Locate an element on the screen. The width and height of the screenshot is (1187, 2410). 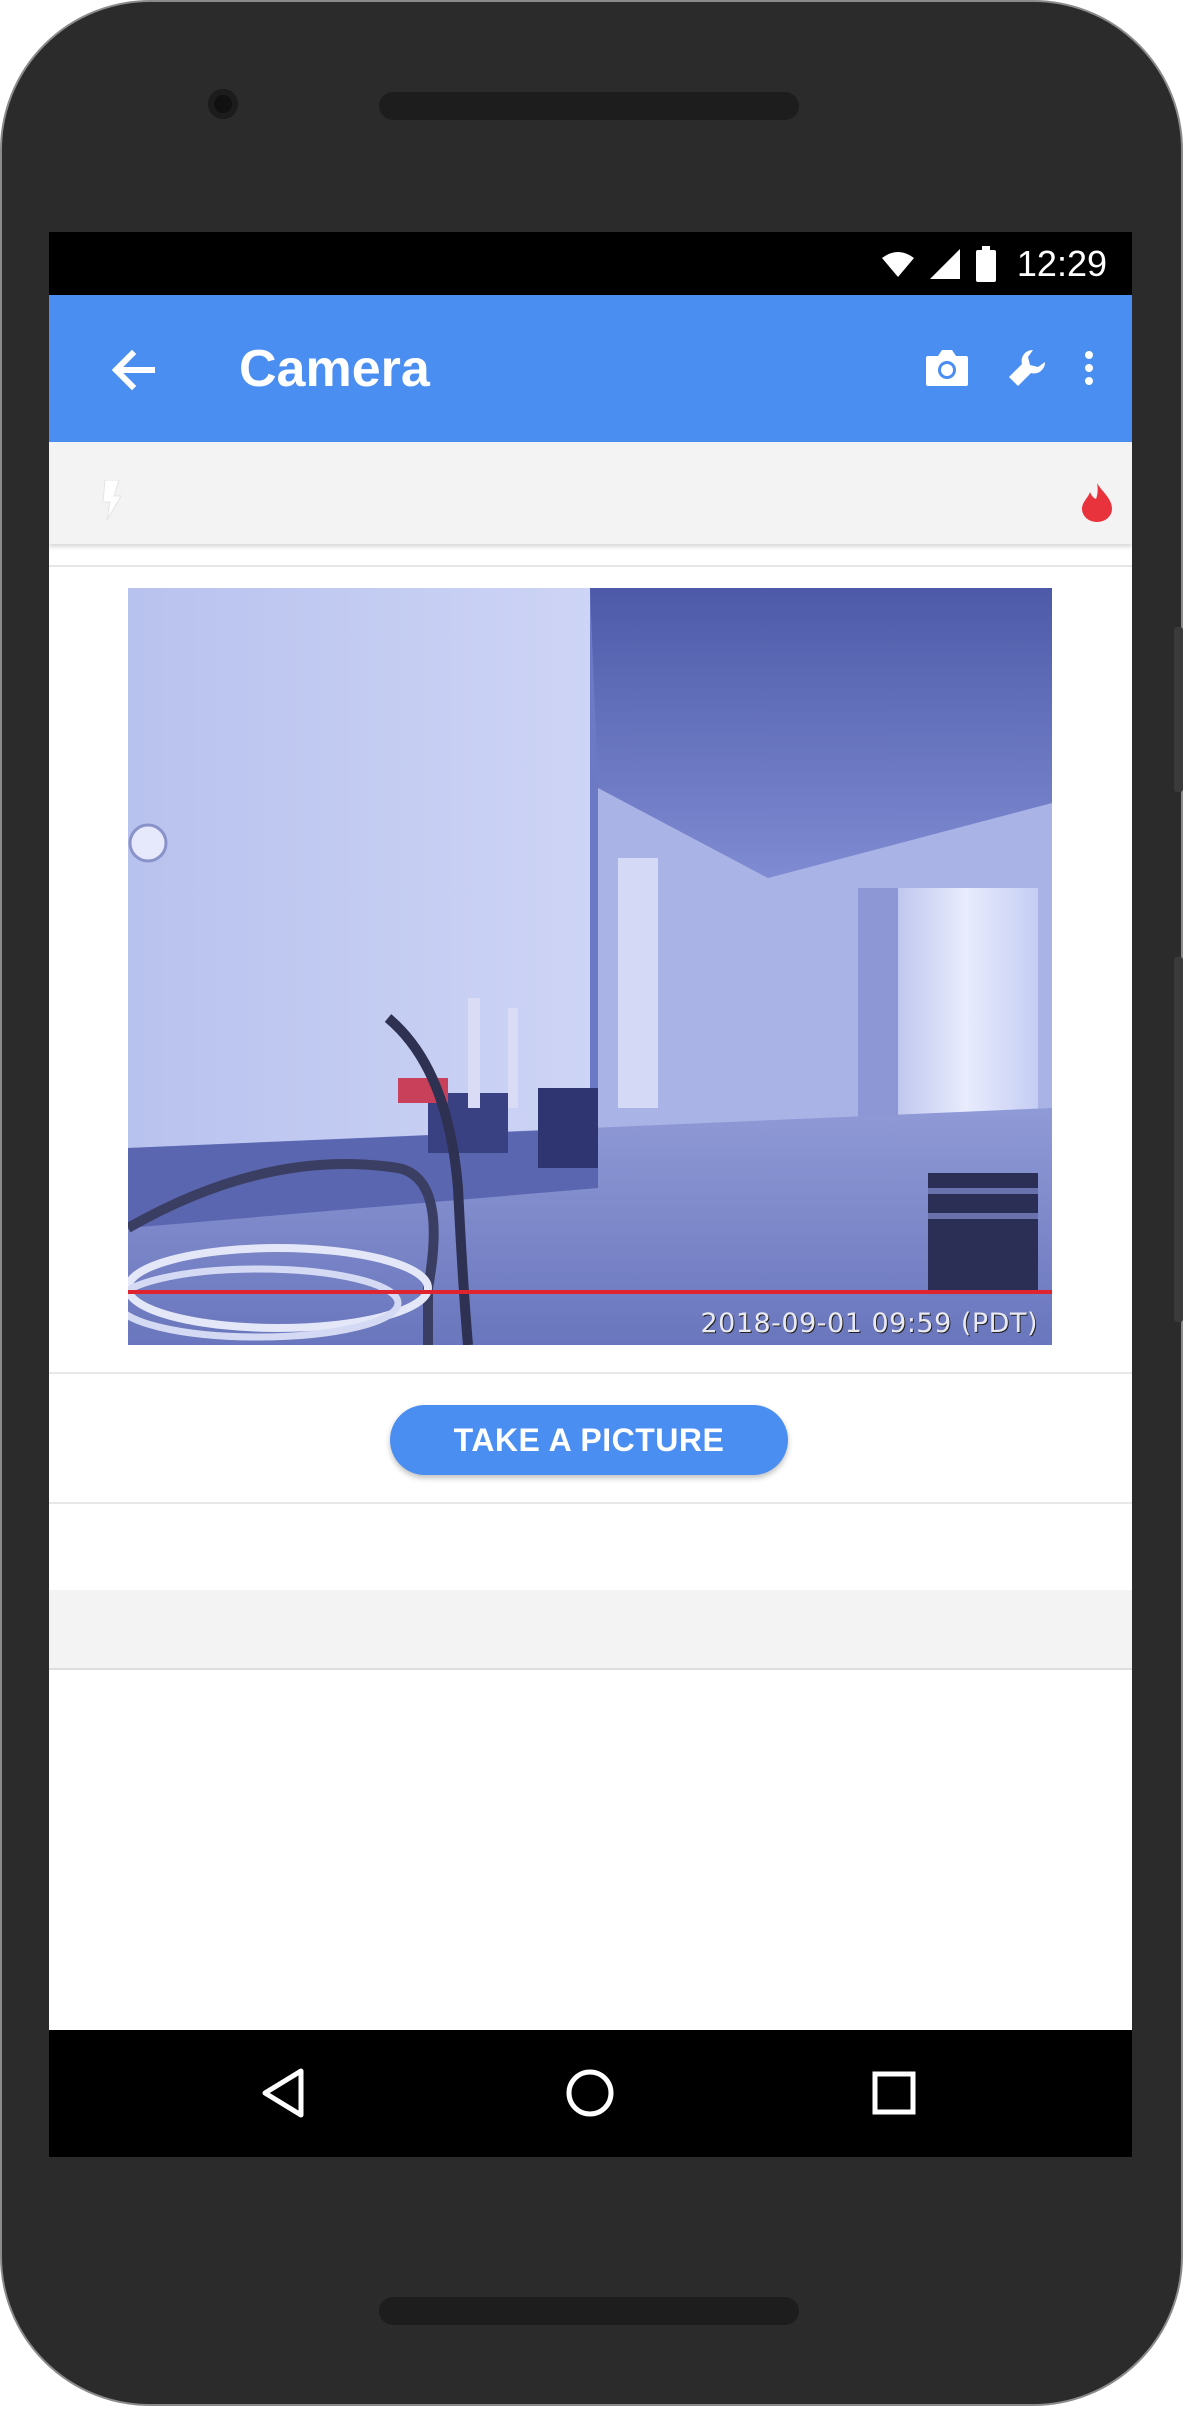
back-arrow-icon is located at coordinates (133, 370).